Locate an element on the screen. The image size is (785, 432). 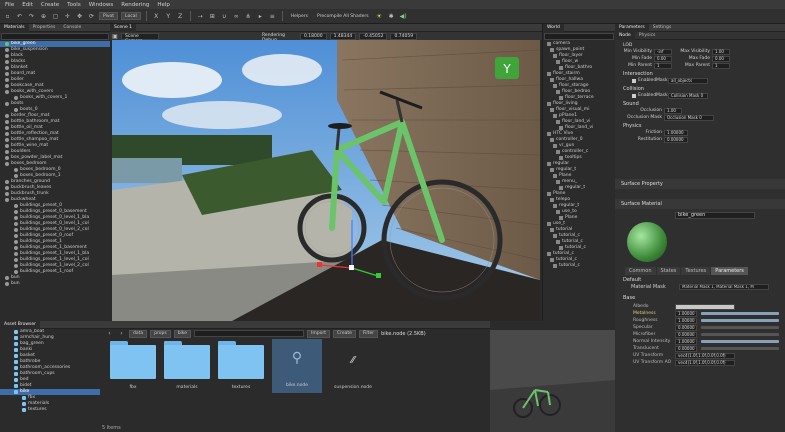
intersection-mask-select: all_objects is located at coordinates (688, 80).